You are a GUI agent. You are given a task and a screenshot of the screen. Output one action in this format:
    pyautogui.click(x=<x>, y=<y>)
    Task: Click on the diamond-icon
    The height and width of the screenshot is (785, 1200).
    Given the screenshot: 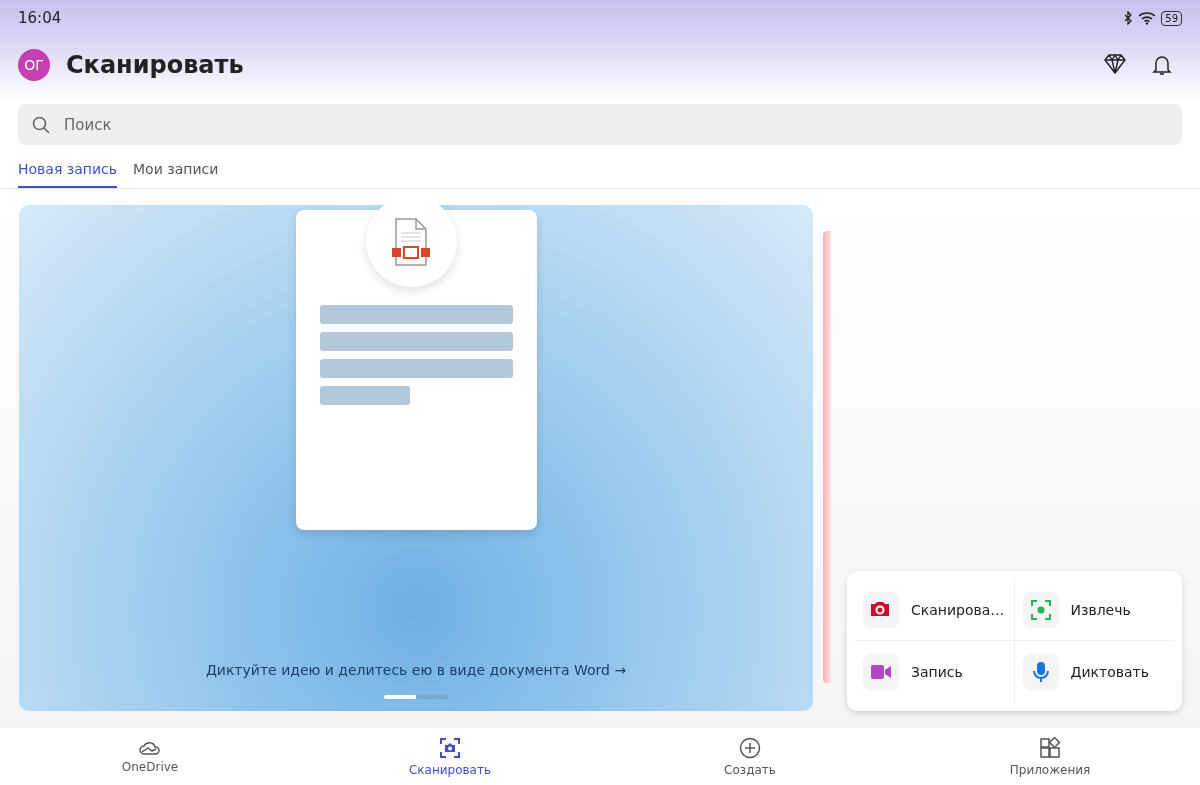 What is the action you would take?
    pyautogui.click(x=1115, y=64)
    